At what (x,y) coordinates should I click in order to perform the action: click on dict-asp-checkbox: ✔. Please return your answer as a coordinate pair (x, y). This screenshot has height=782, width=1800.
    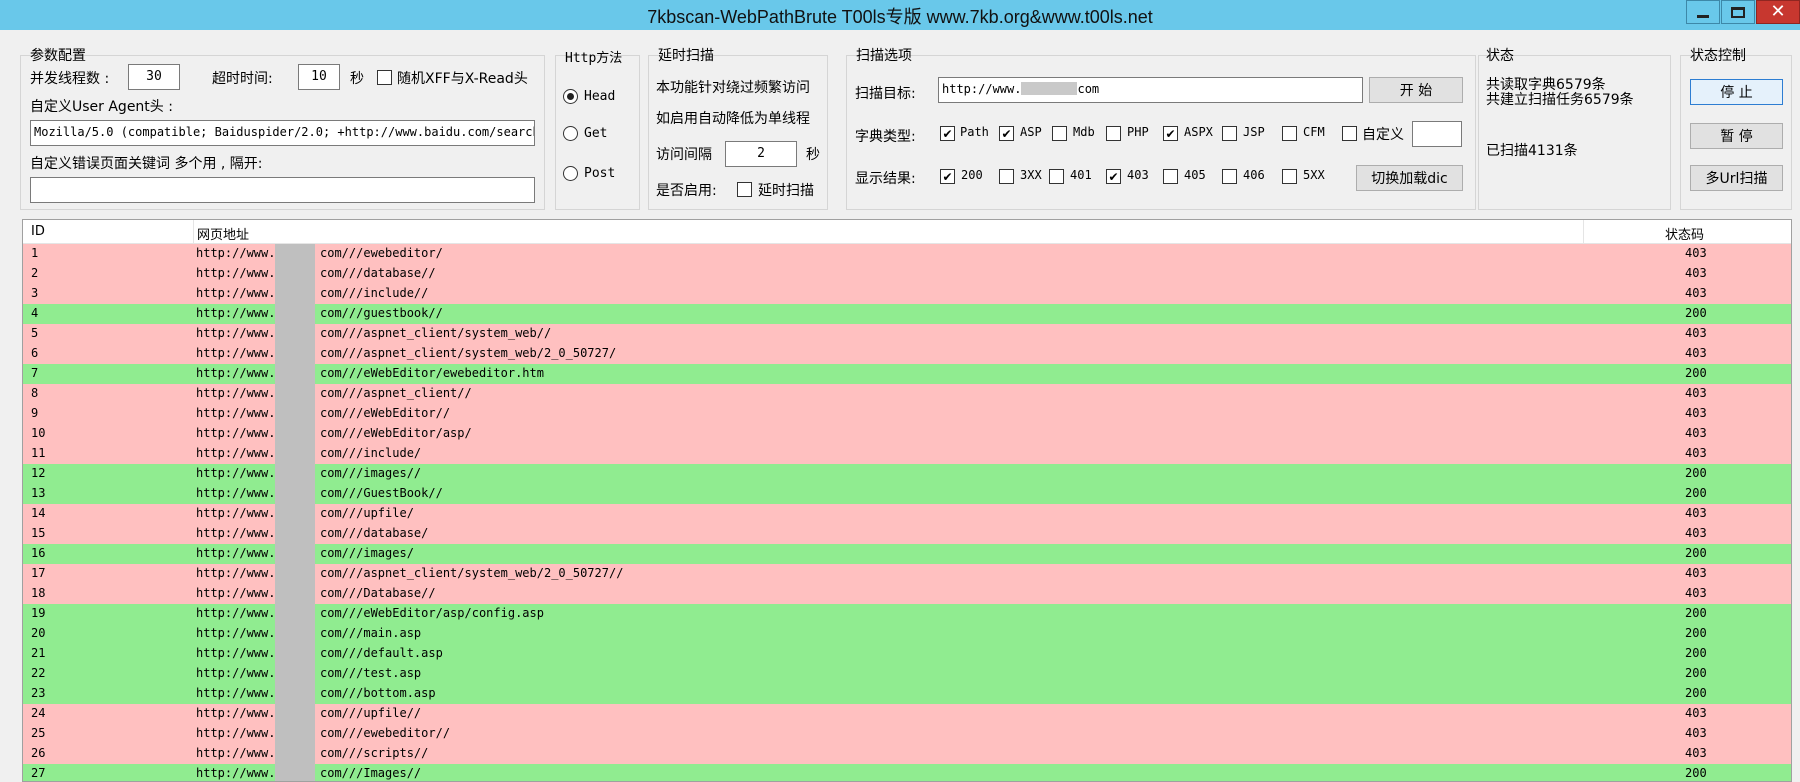
    Looking at the image, I should click on (1006, 133).